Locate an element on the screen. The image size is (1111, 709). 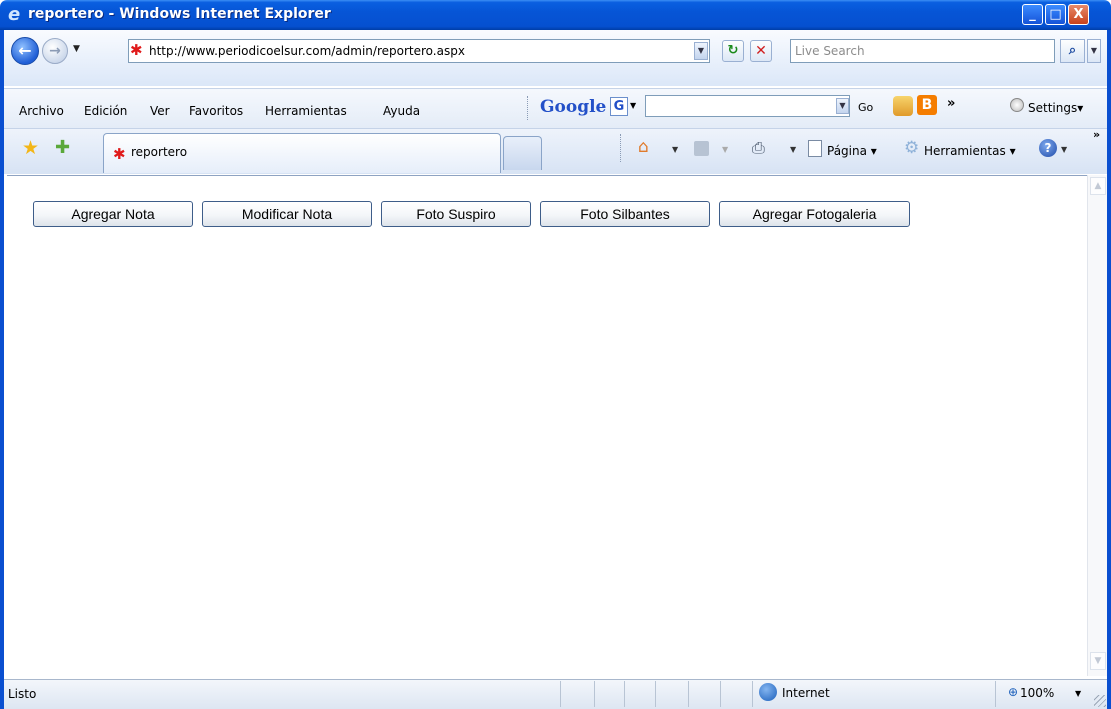
search-icon: ⌕ is located at coordinates (1072, 51).